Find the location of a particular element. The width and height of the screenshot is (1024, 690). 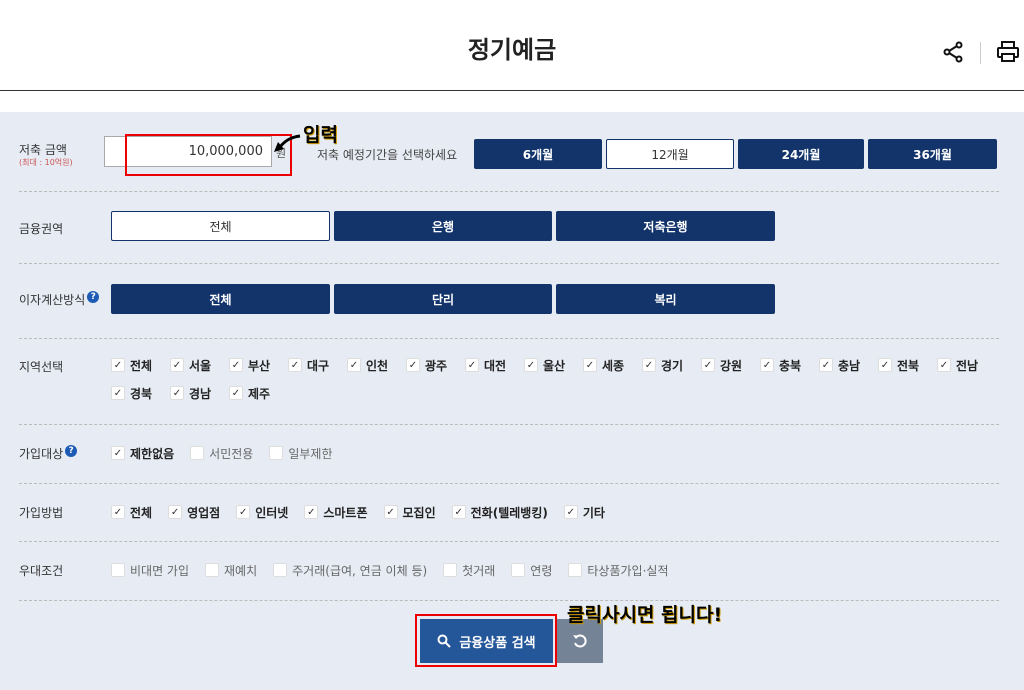

checkbox-label: 강원 is located at coordinates (731, 365).